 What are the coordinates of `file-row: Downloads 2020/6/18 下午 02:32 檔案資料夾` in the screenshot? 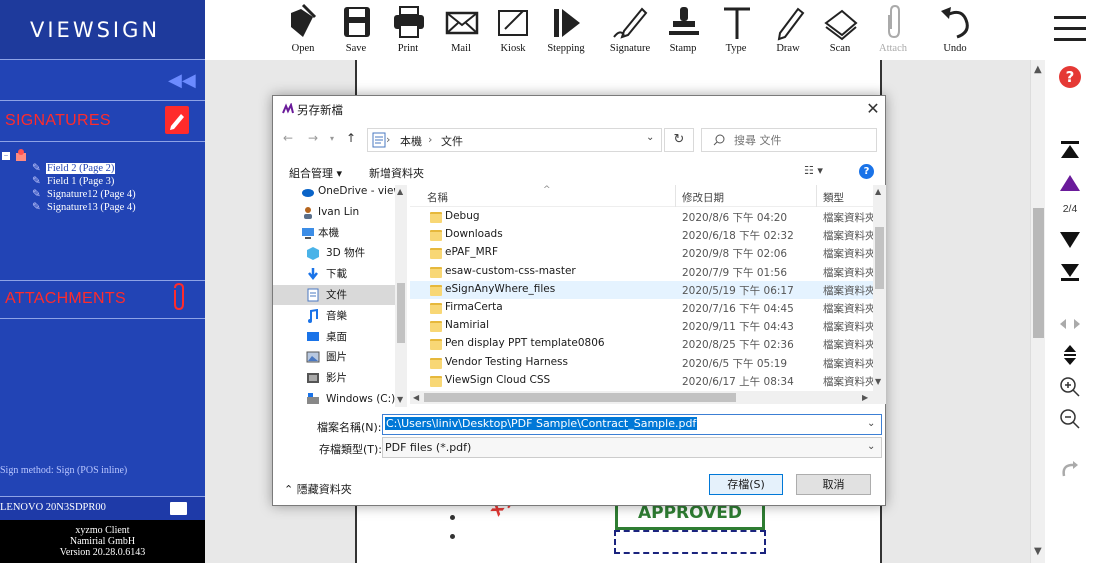 It's located at (642, 235).